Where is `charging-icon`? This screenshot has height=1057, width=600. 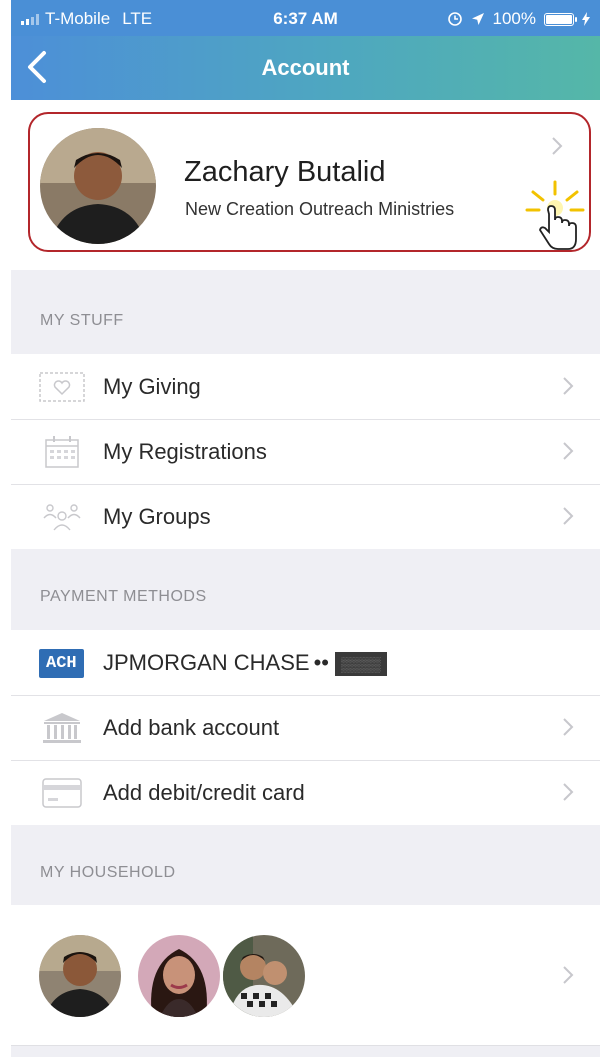 charging-icon is located at coordinates (586, 19).